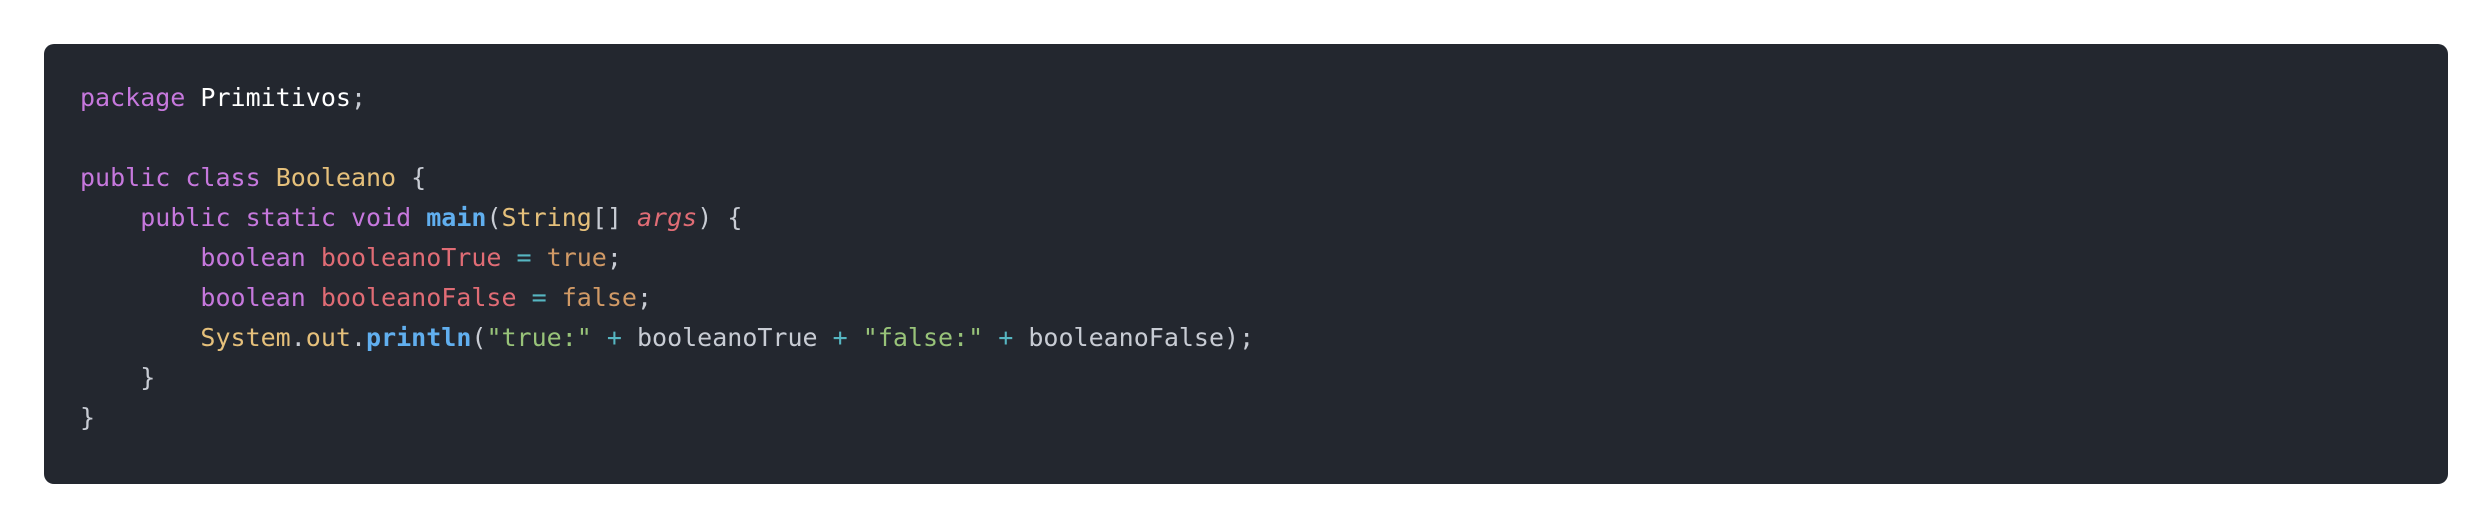 The image size is (2492, 528). I want to click on code-token: booleanoFalse, so click(418, 297).